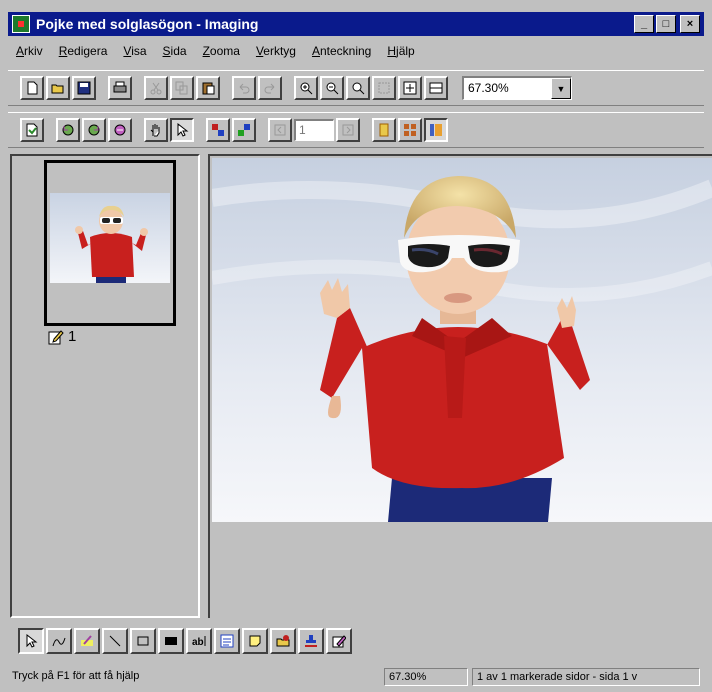 The height and width of the screenshot is (692, 712). I want to click on close-button: ×, so click(690, 24).